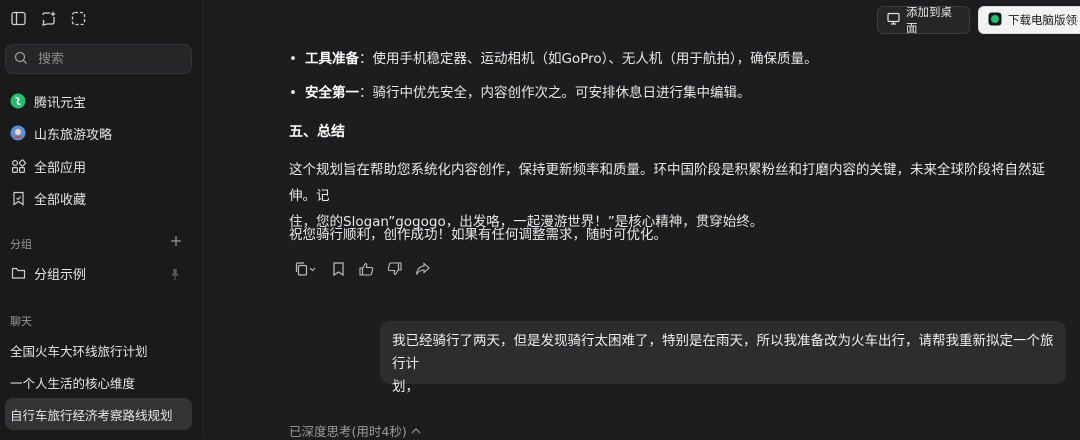 Image resolution: width=1080 pixels, height=440 pixels. What do you see at coordinates (73, 383) in the screenshot?
I see `chat-item-label: 一个人生活的核心维度` at bounding box center [73, 383].